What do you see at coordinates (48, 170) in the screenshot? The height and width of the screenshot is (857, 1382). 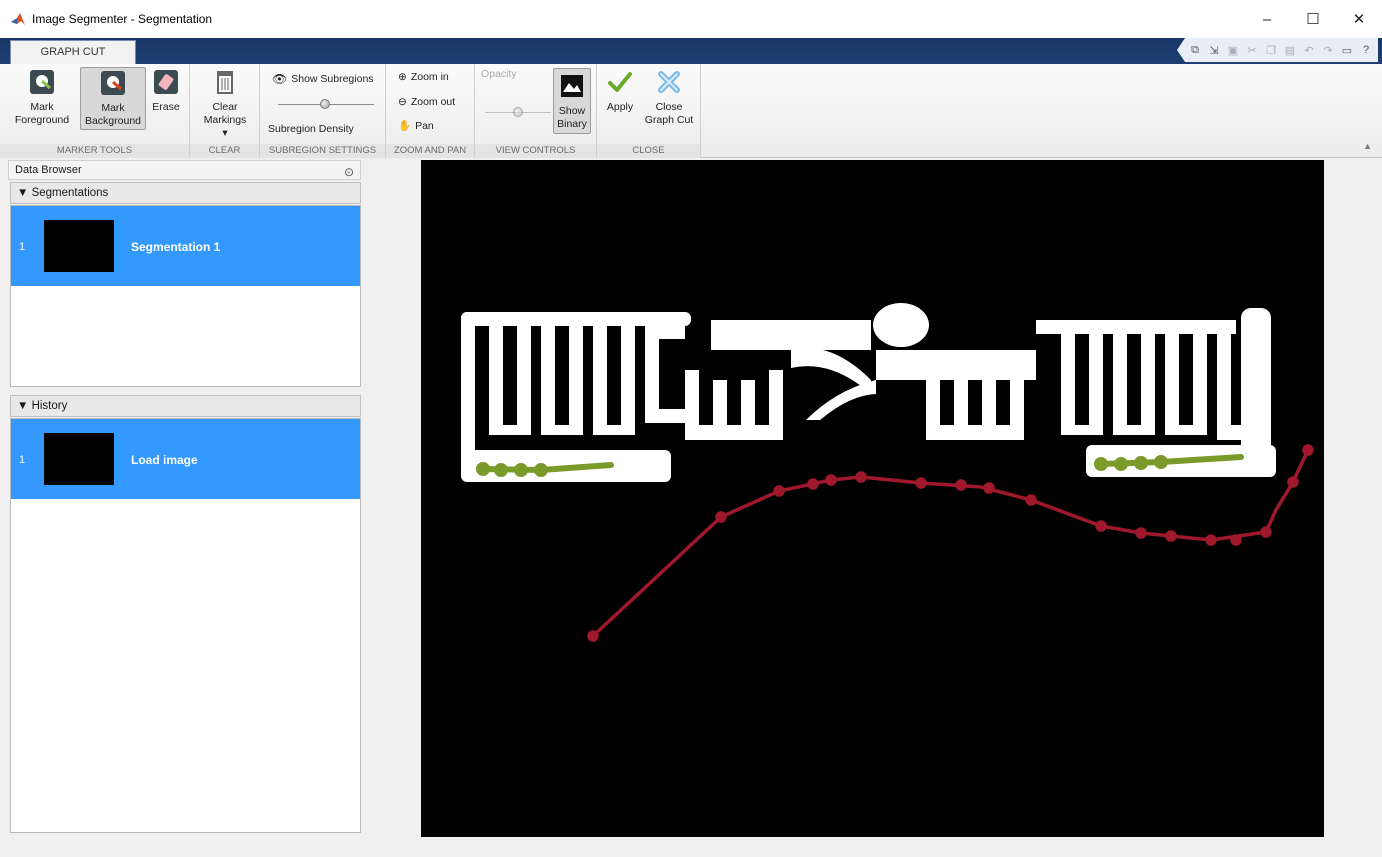 I see `data-browser-title: Data Browser` at bounding box center [48, 170].